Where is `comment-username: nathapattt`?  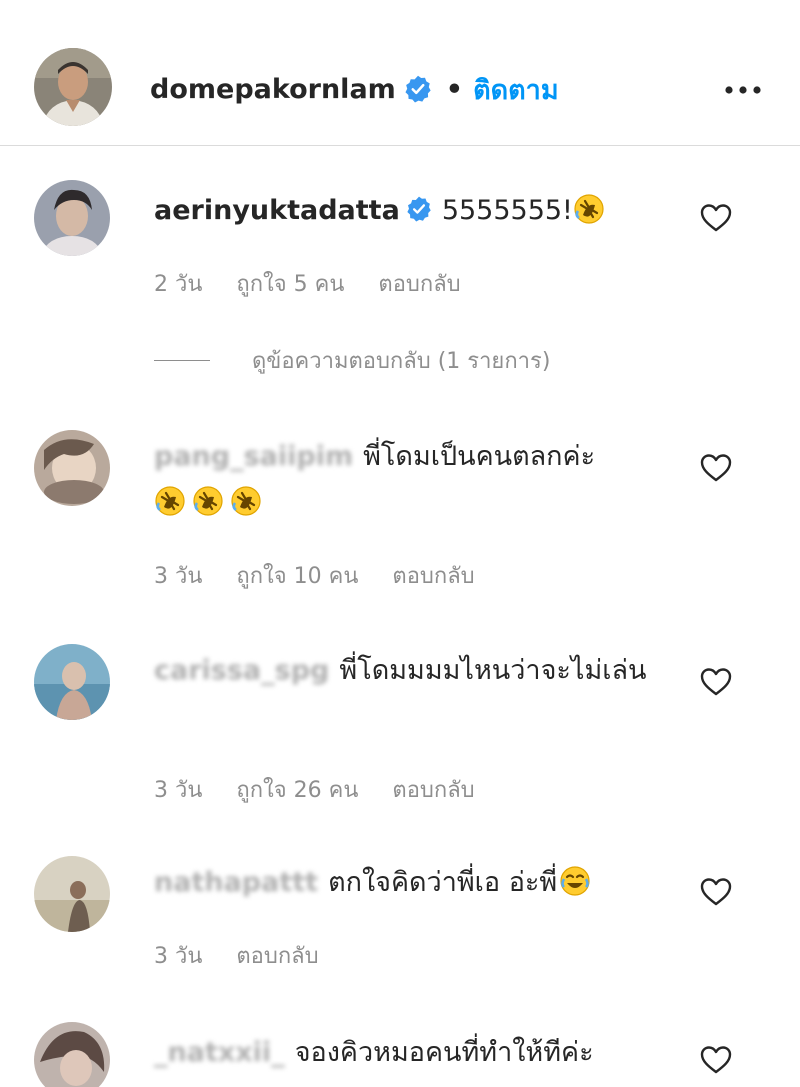
comment-username: nathapattt is located at coordinates (236, 882).